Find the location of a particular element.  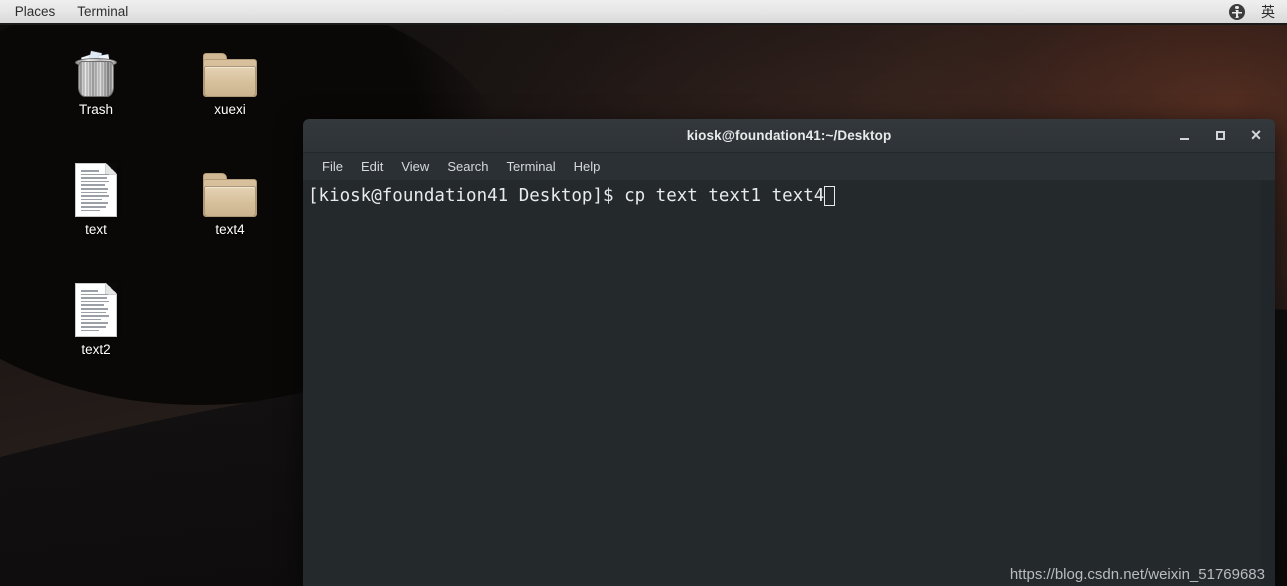

desktop-icon-label: text2 is located at coordinates (96, 349).